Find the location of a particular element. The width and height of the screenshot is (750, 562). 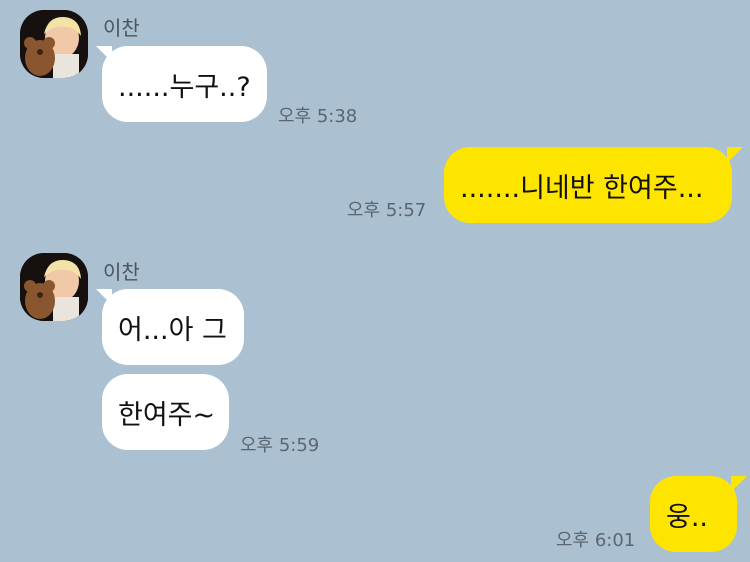

message-bubble-incoming: 어...아 그 is located at coordinates (173, 327).